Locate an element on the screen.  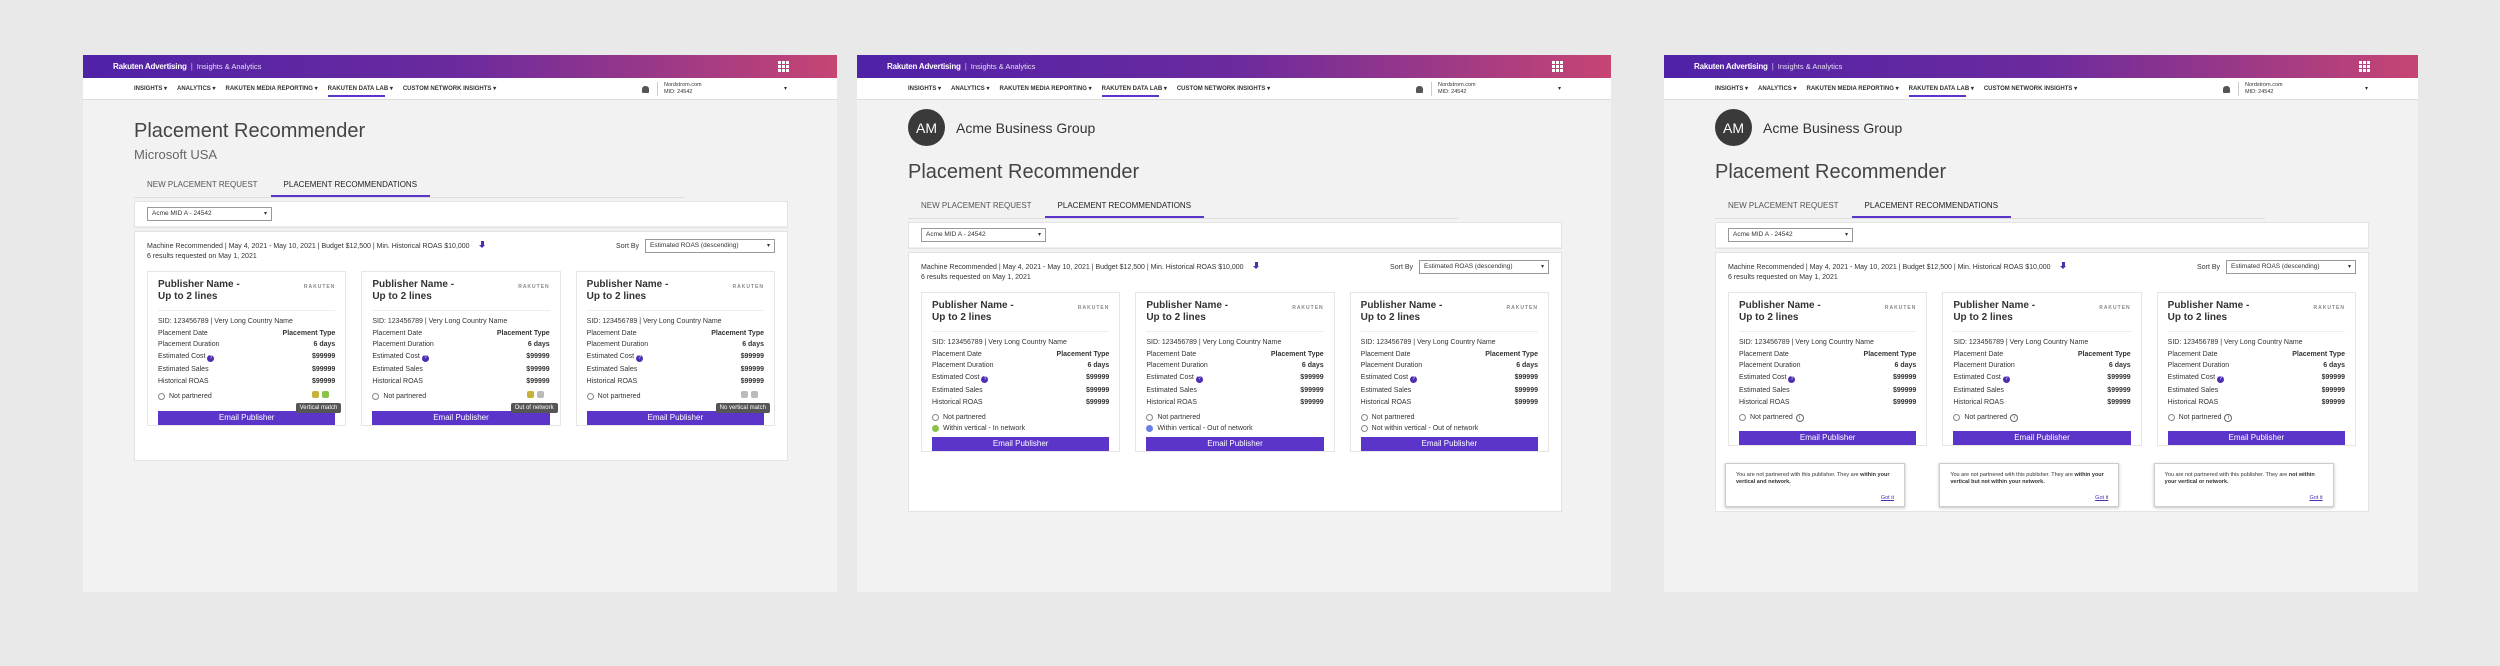
avatar: AM is located at coordinates (1733, 127).